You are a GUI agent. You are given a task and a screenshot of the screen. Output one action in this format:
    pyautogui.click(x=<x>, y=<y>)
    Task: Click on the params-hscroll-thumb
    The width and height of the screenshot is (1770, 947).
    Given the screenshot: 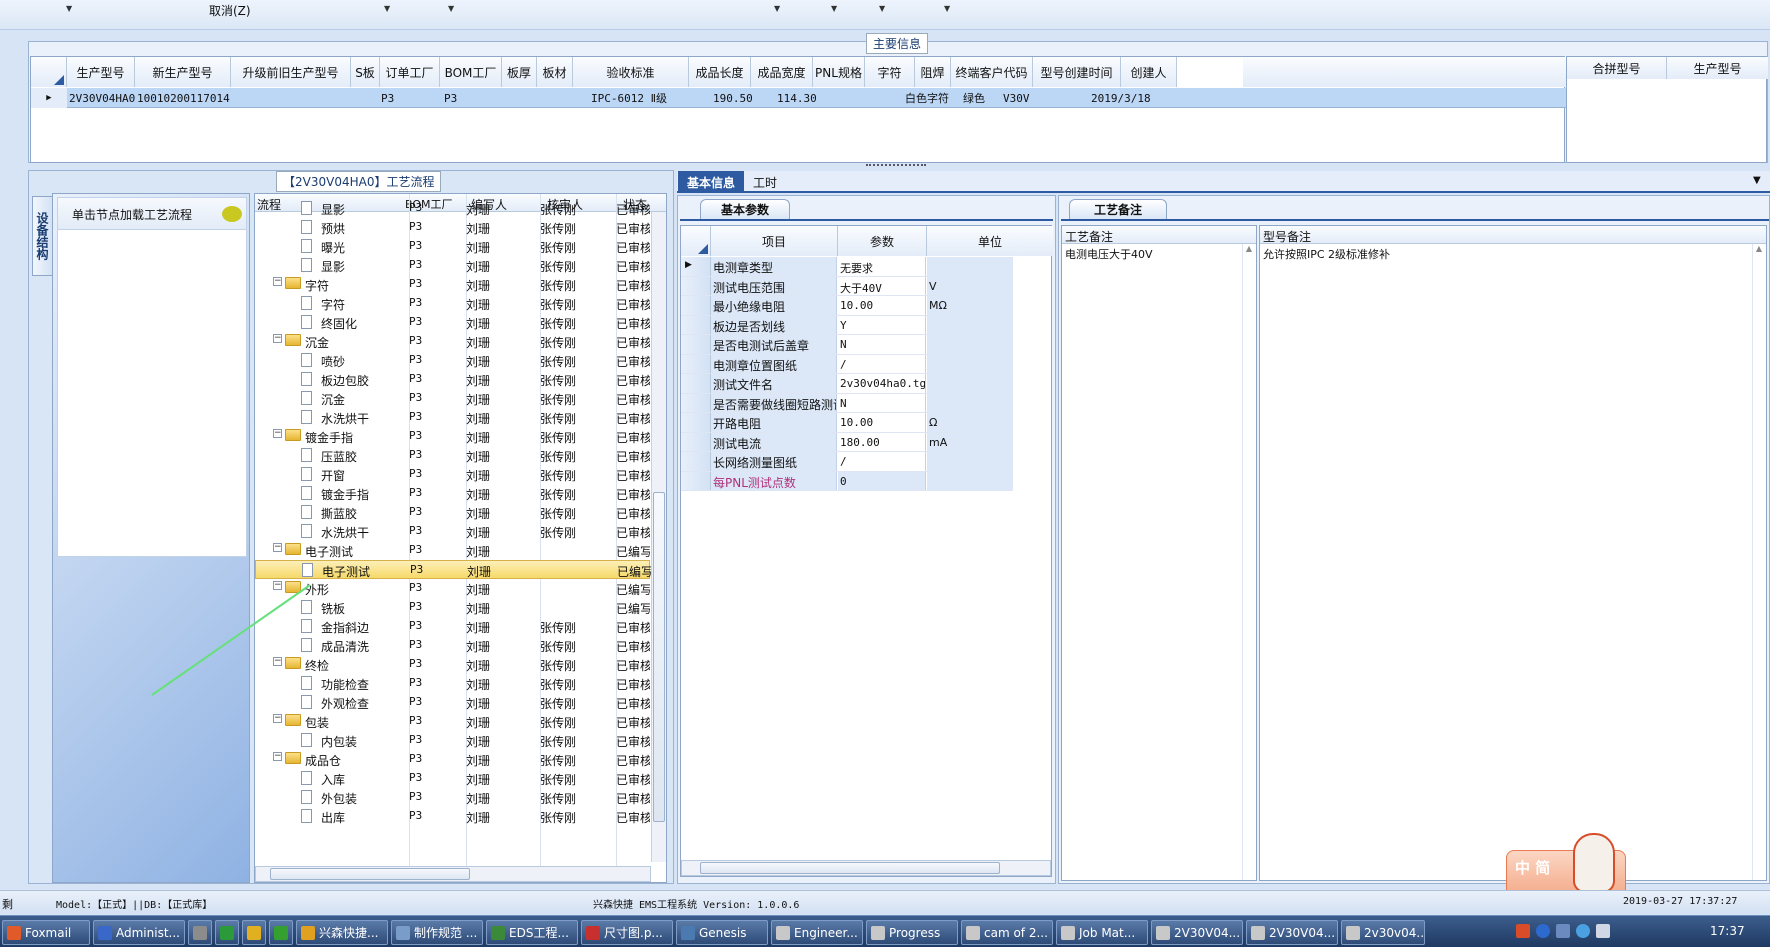 What is the action you would take?
    pyautogui.click(x=850, y=868)
    